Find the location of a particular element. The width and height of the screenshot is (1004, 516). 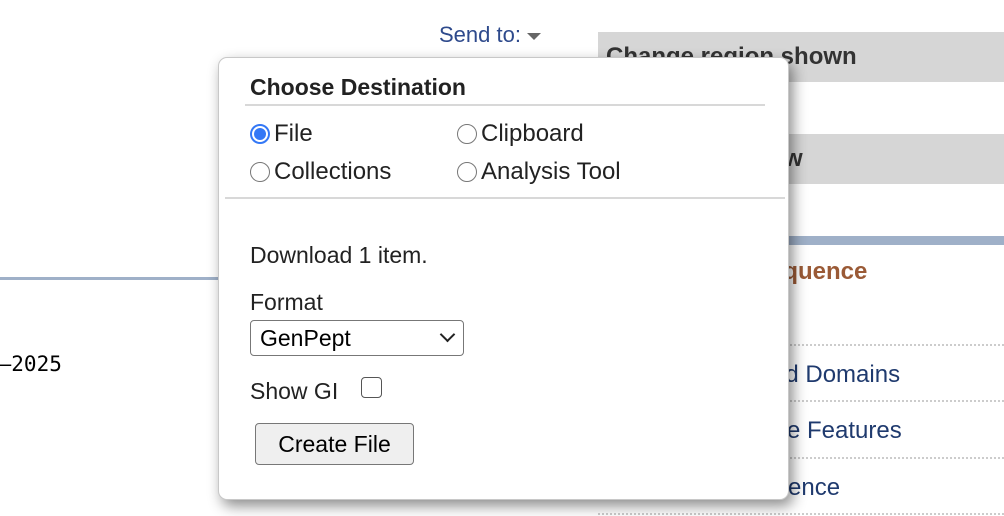

show-gi-label: Show GI is located at coordinates (294, 391).